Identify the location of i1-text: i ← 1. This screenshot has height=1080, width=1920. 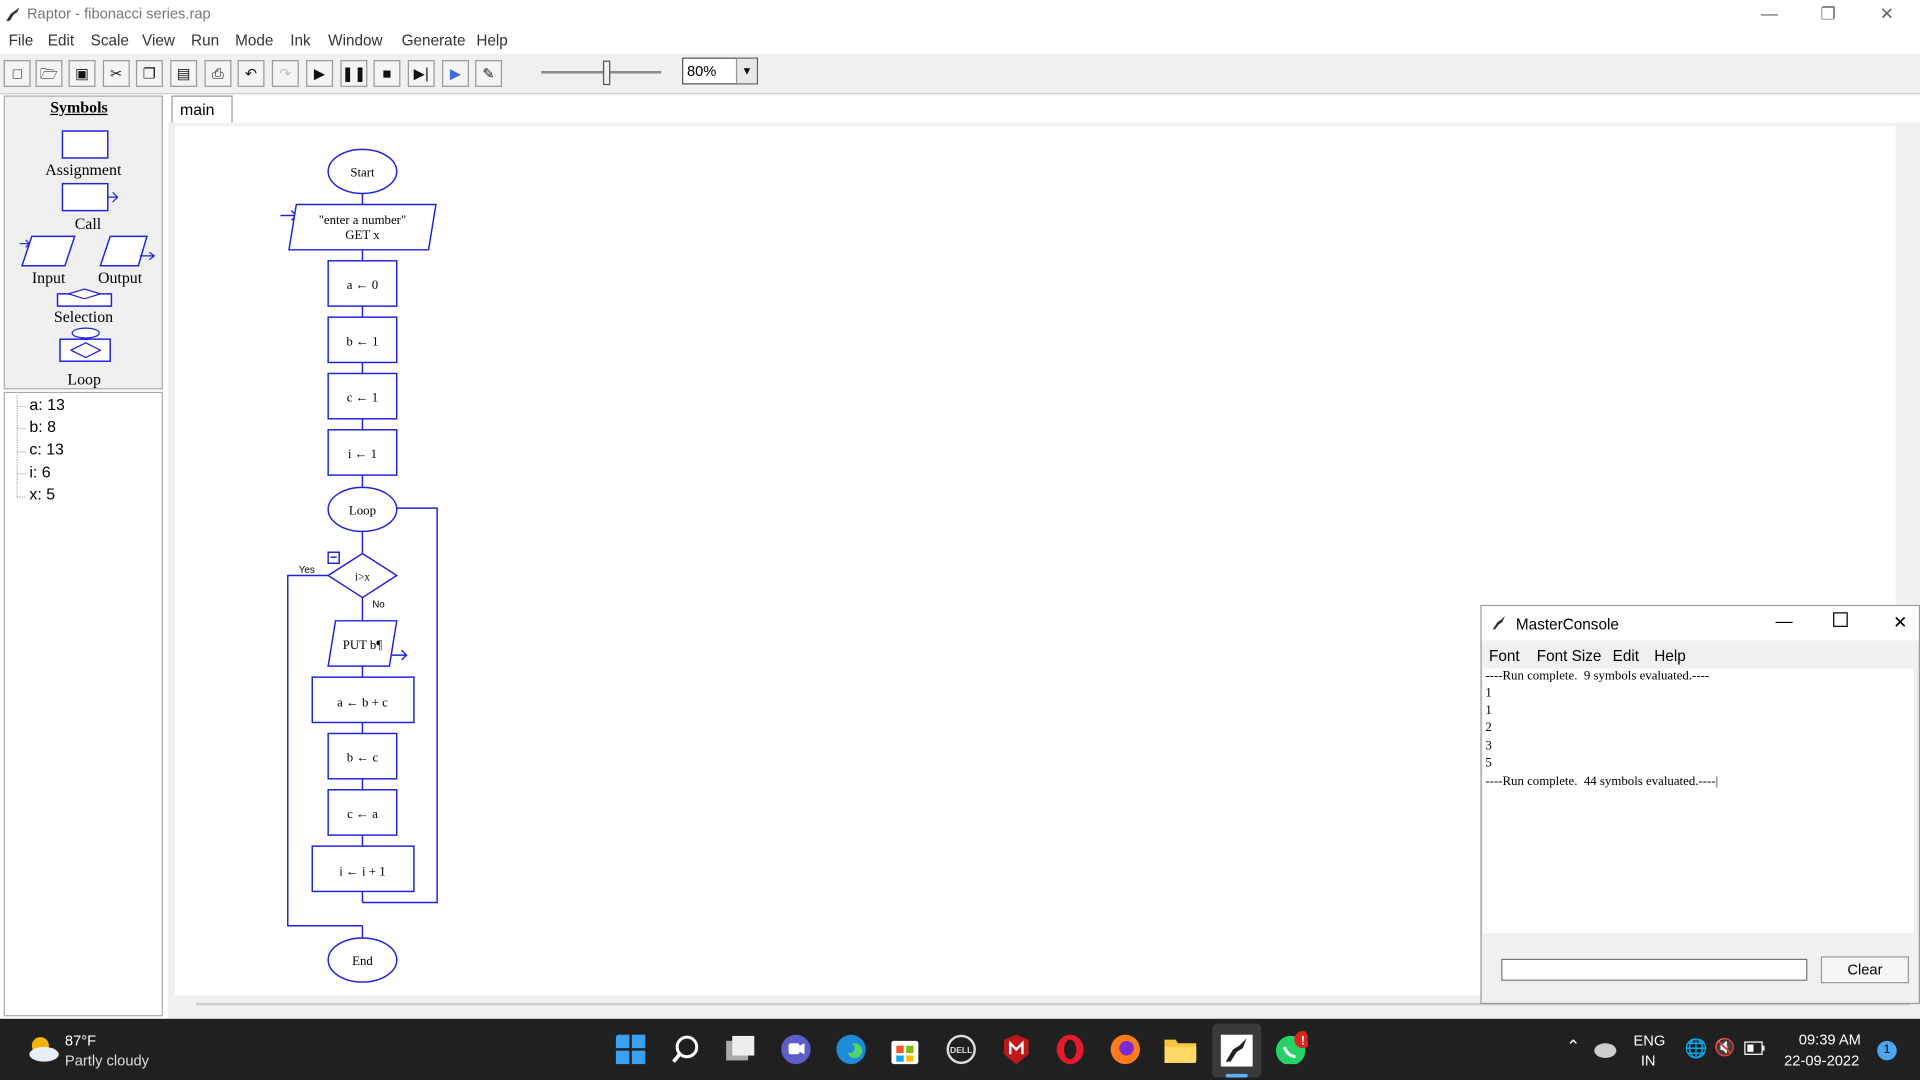
(362, 454).